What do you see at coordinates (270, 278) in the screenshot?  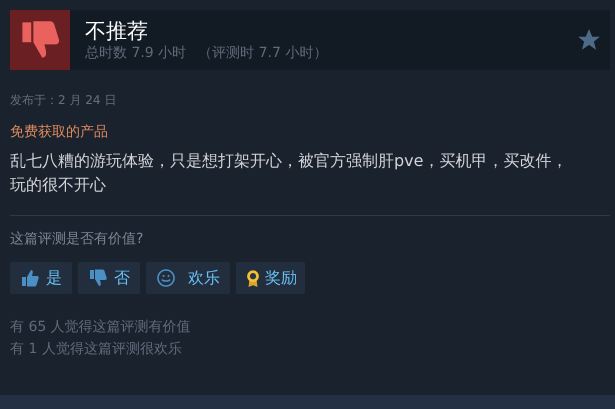 I see `vote-button: 奖励` at bounding box center [270, 278].